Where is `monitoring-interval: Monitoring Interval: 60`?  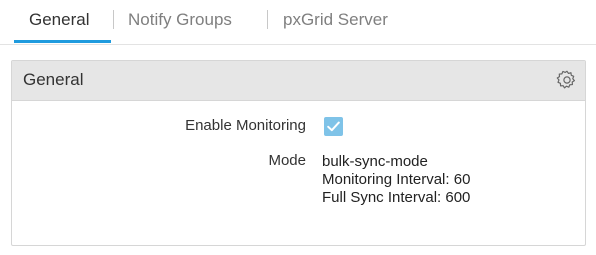 monitoring-interval: Monitoring Interval: 60 is located at coordinates (396, 179).